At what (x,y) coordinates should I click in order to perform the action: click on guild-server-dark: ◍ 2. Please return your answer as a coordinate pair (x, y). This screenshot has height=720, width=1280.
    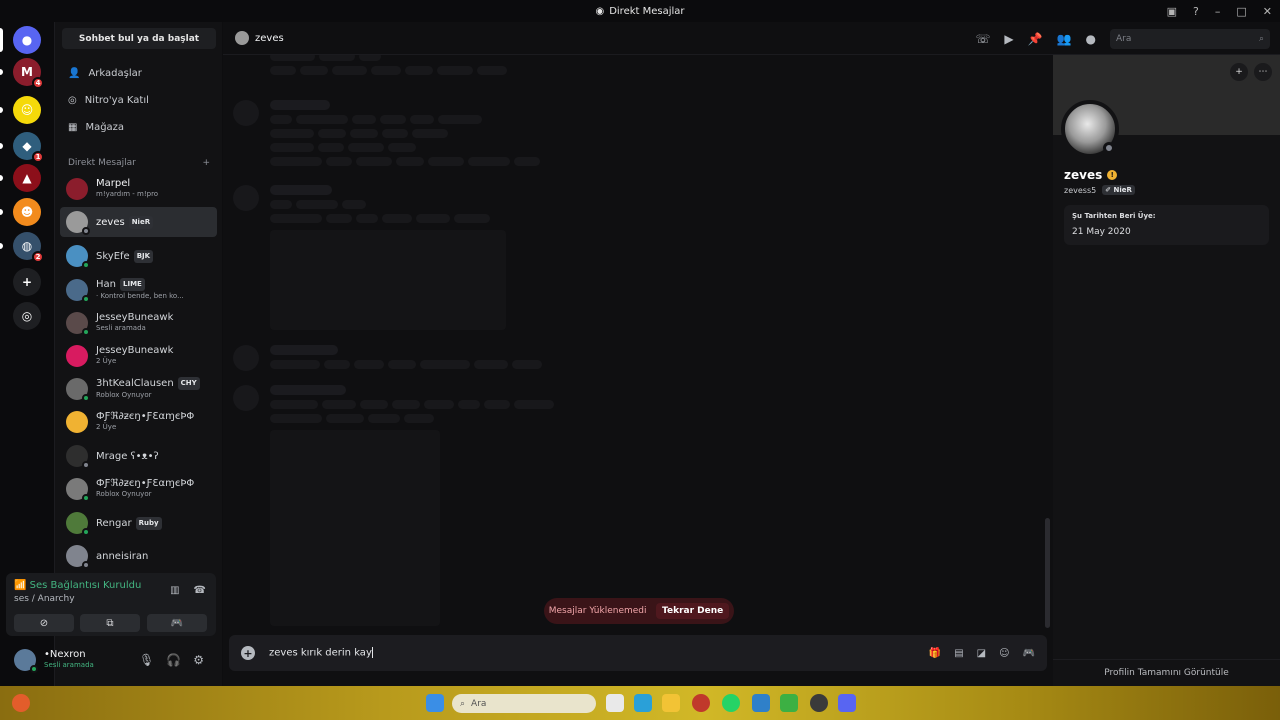
    Looking at the image, I should click on (28, 247).